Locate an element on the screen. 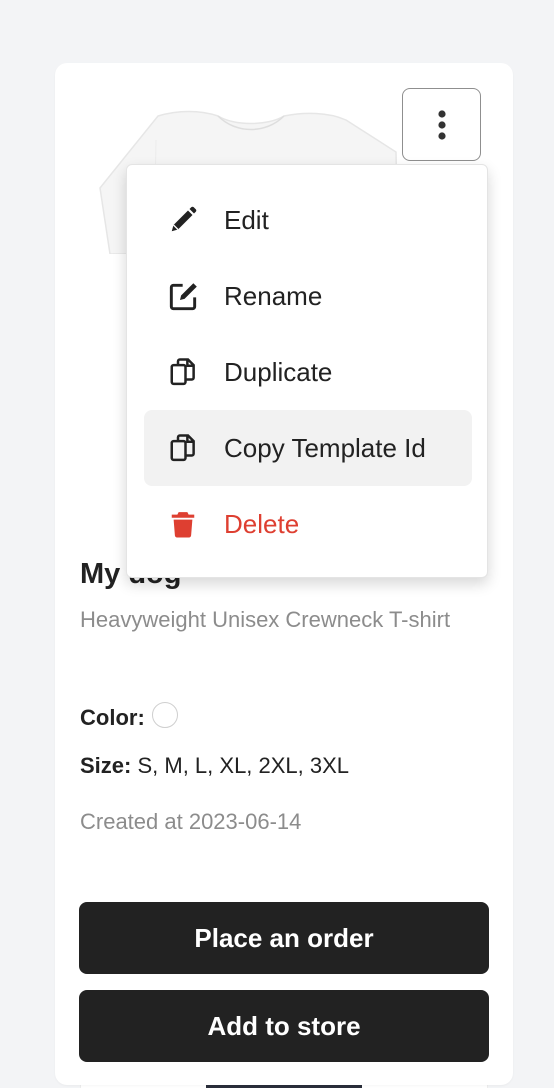 The width and height of the screenshot is (554, 1088). more-vertical-icon is located at coordinates (441, 124).